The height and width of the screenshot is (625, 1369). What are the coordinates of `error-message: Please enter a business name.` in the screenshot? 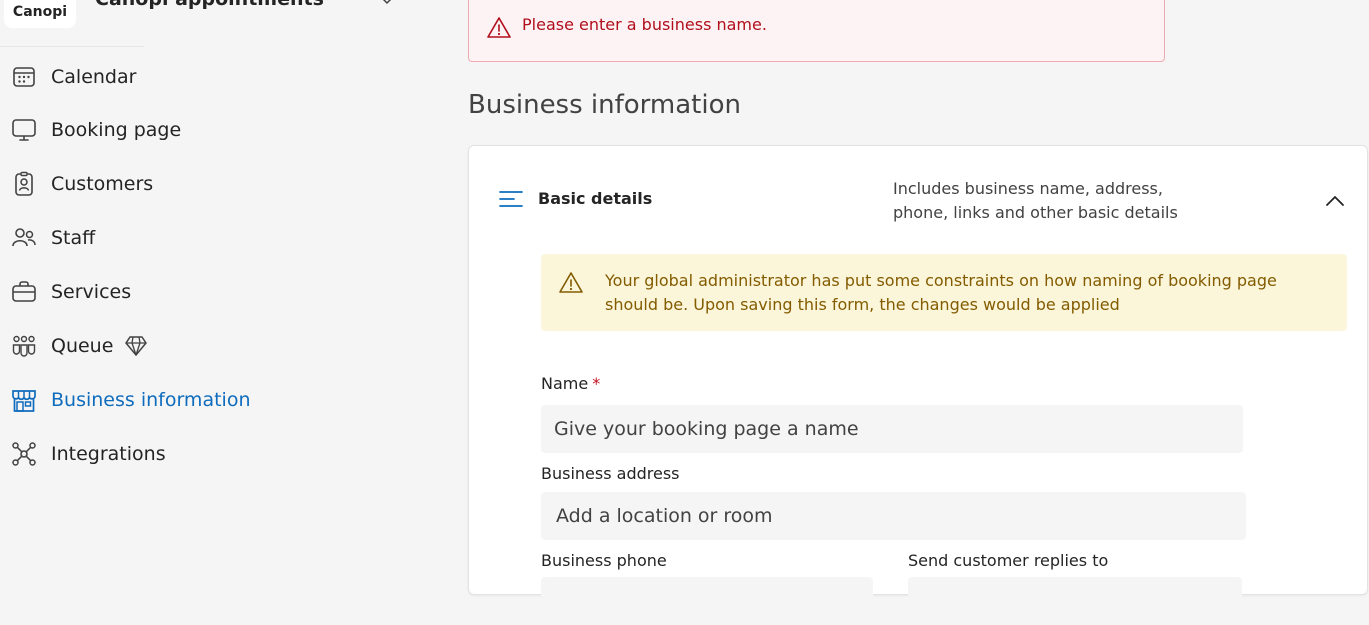 It's located at (644, 24).